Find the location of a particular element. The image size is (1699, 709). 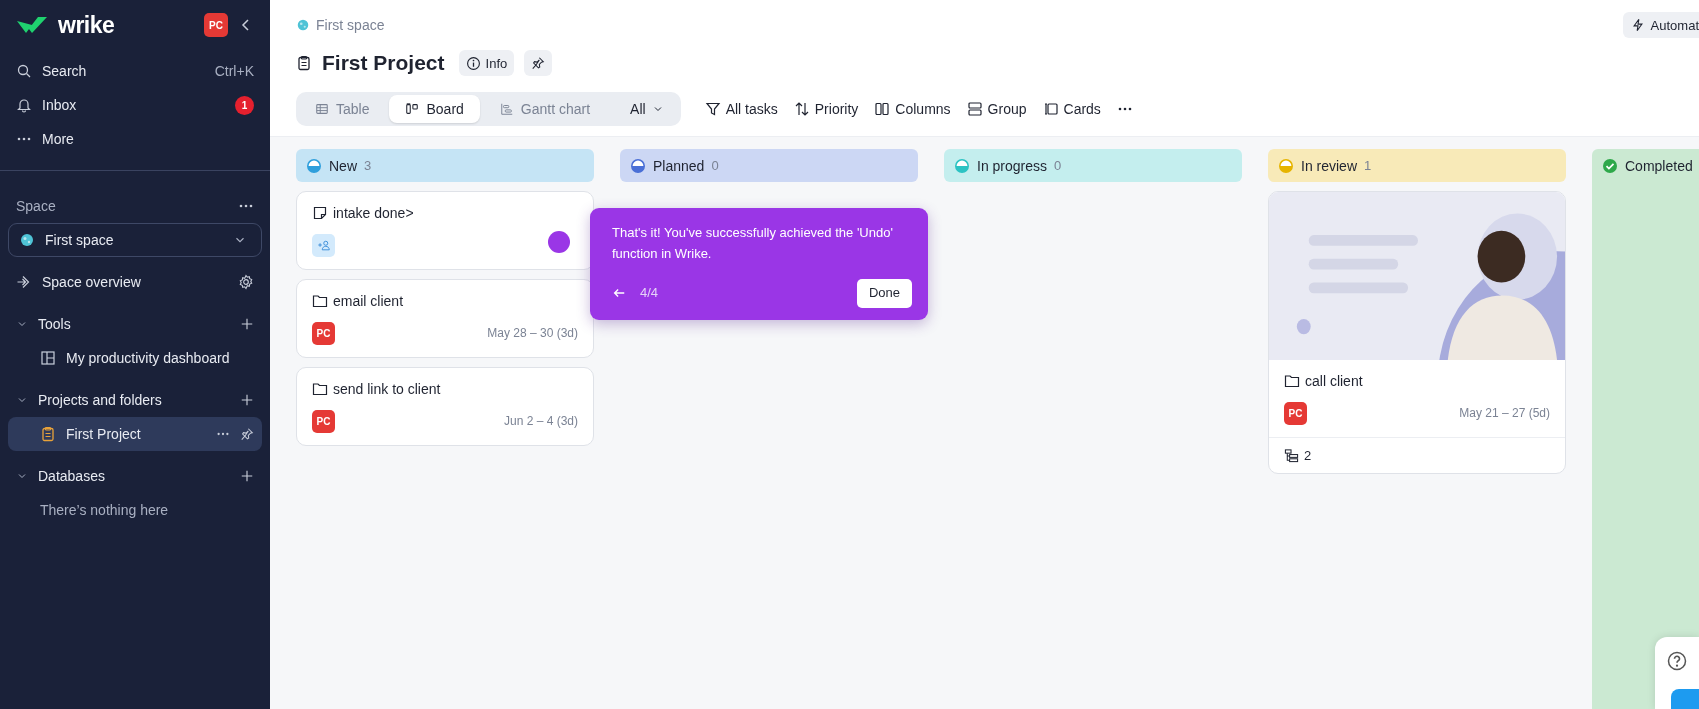

toolbar-button: Columns is located at coordinates (912, 109).